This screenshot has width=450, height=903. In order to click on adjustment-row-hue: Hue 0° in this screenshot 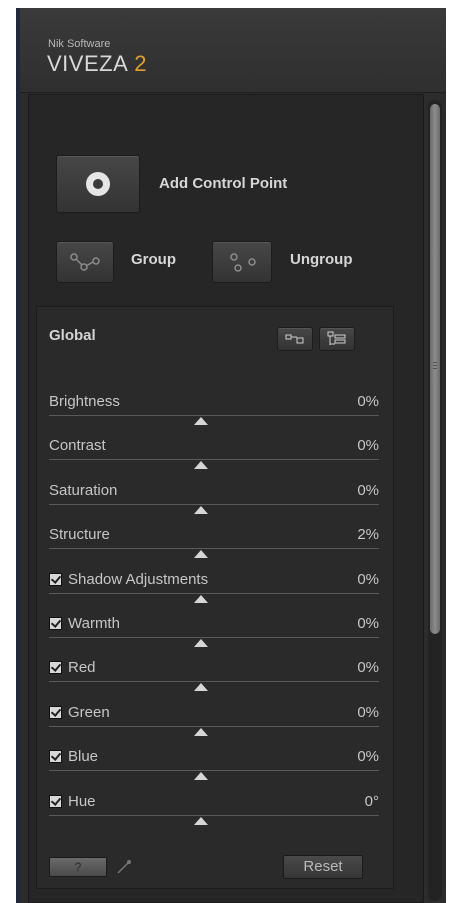, I will do `click(215, 815)`.